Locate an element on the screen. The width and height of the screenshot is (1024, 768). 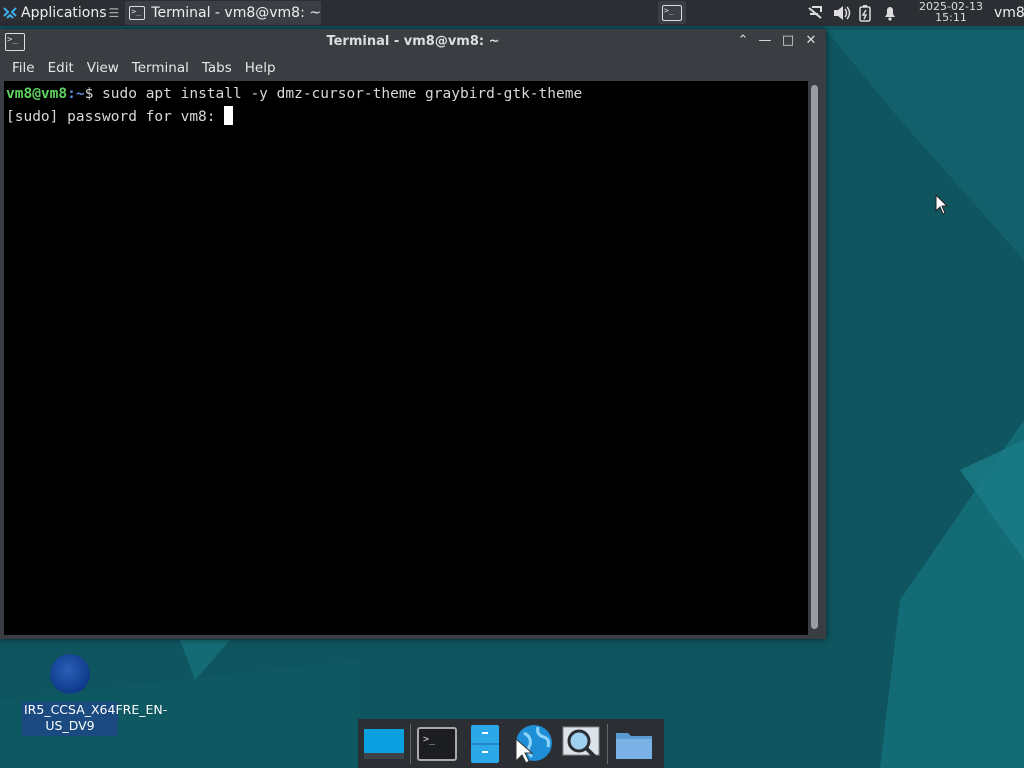
panel-terminal-launcher: >_ is located at coordinates (672, 12).